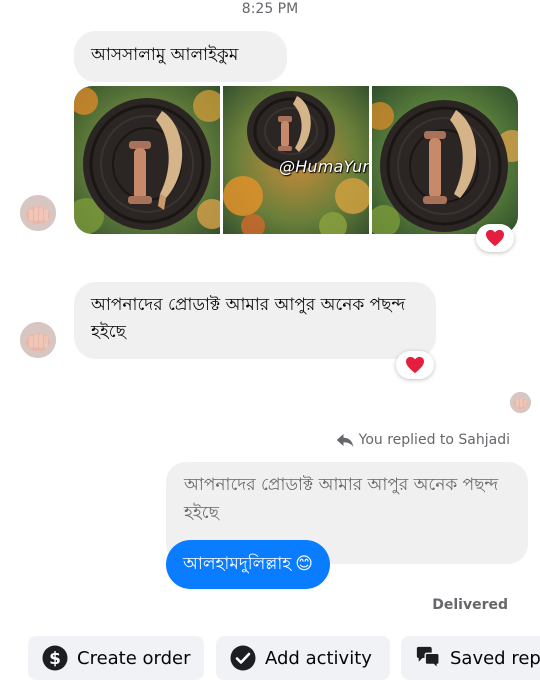  I want to click on dollar-icon: $, so click(55, 658).